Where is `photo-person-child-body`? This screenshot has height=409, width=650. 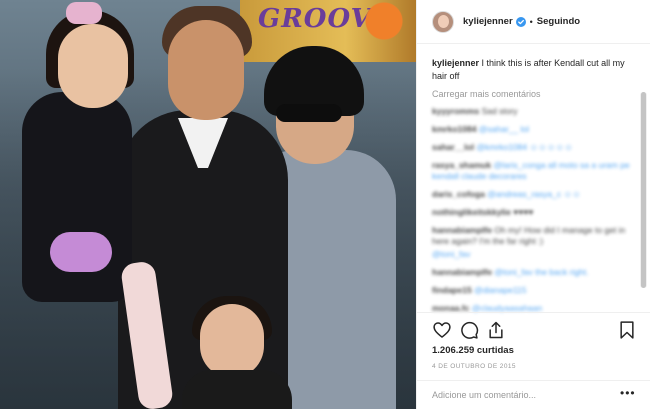
photo-person-child-body is located at coordinates (237, 389).